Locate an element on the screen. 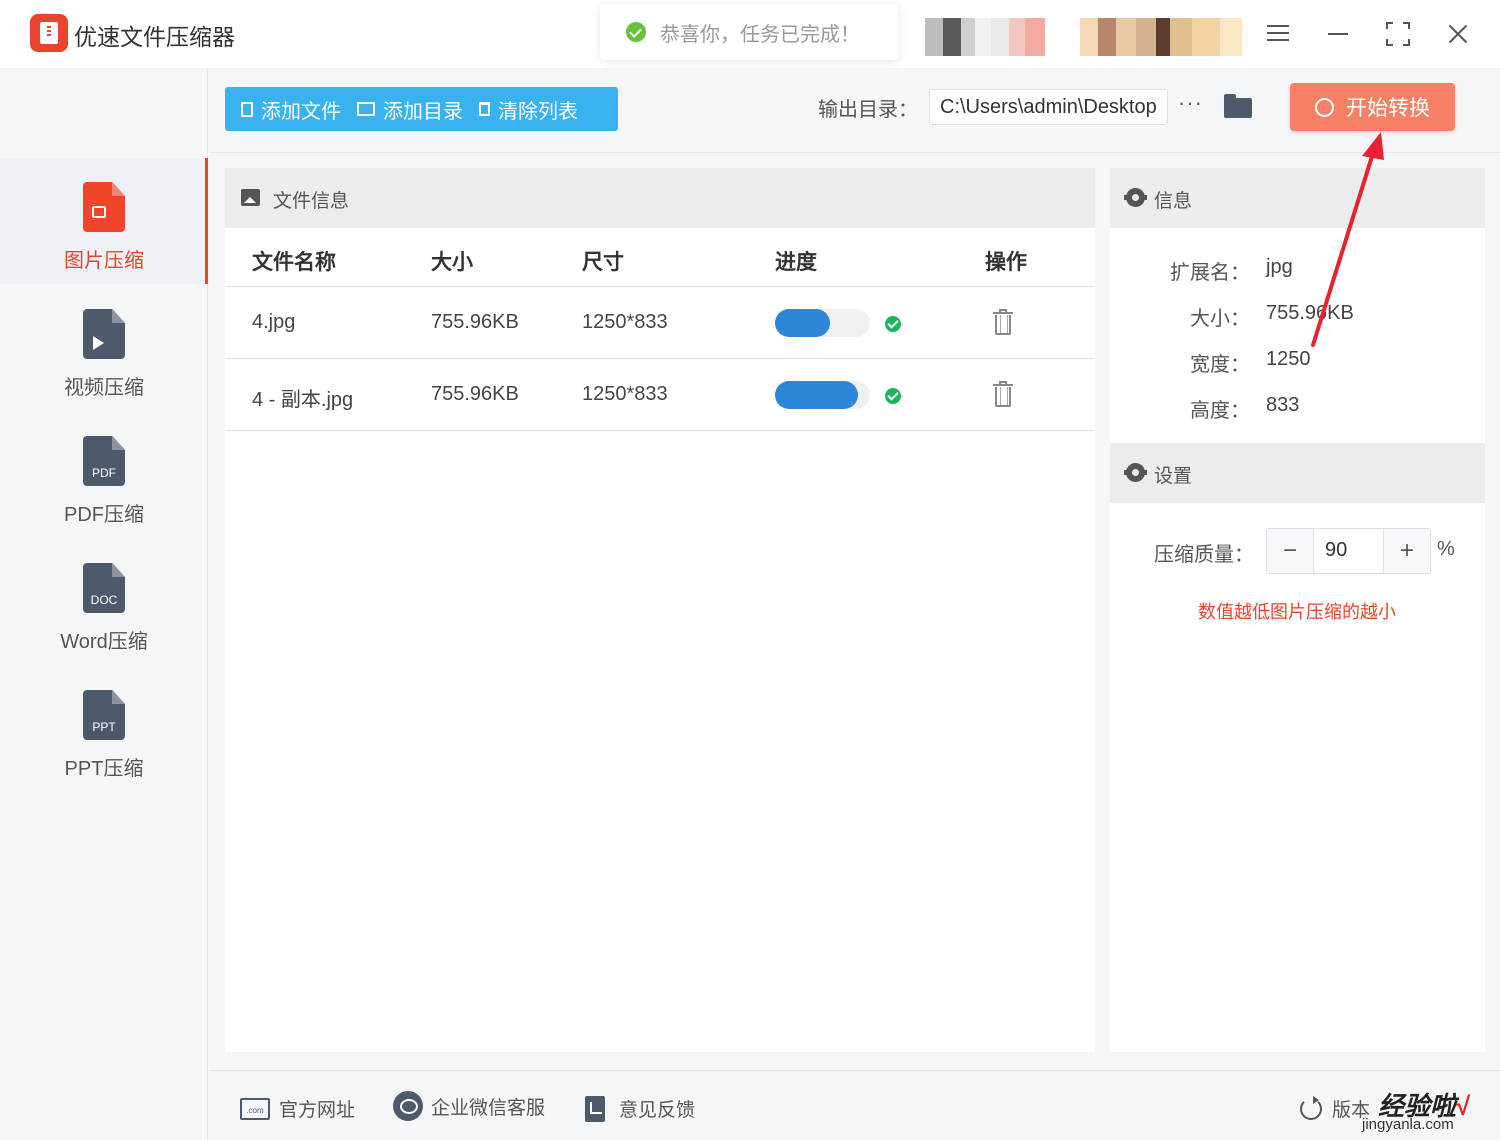 The image size is (1500, 1140). file-size: 755.96KB is located at coordinates (475, 322).